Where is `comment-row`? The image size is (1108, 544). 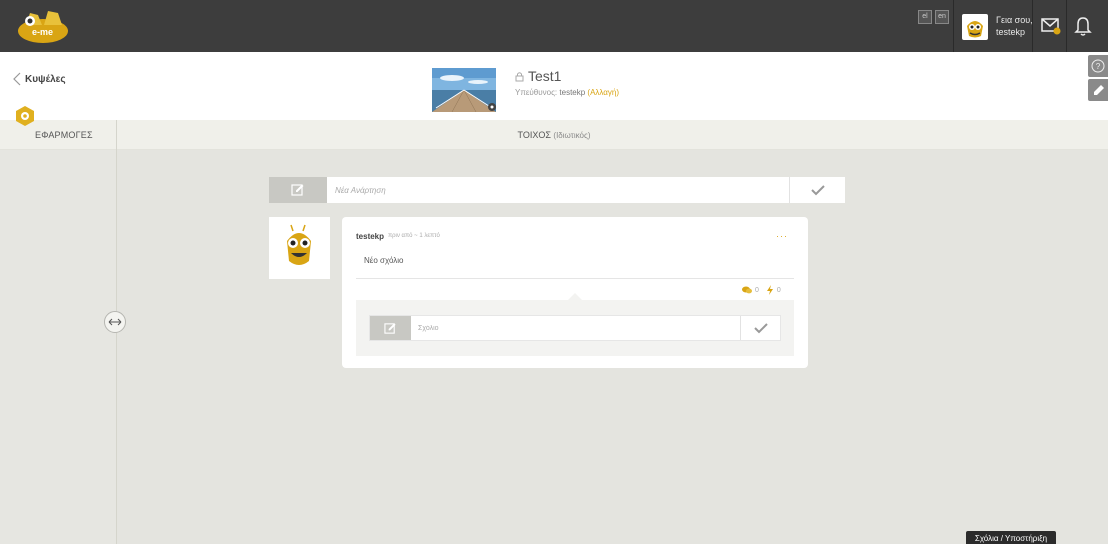
comment-row is located at coordinates (575, 328).